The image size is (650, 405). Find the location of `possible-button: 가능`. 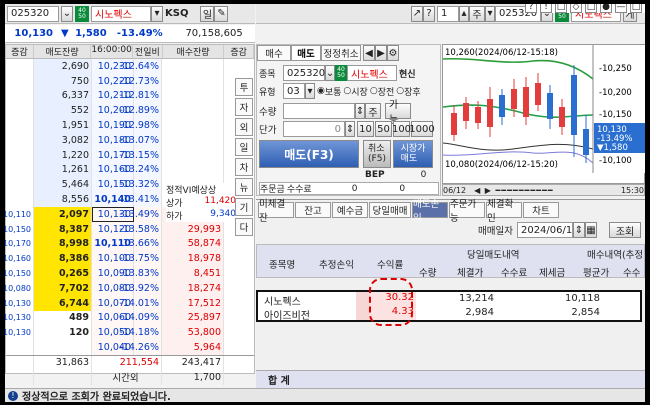

possible-button: 가능 is located at coordinates (398, 113).